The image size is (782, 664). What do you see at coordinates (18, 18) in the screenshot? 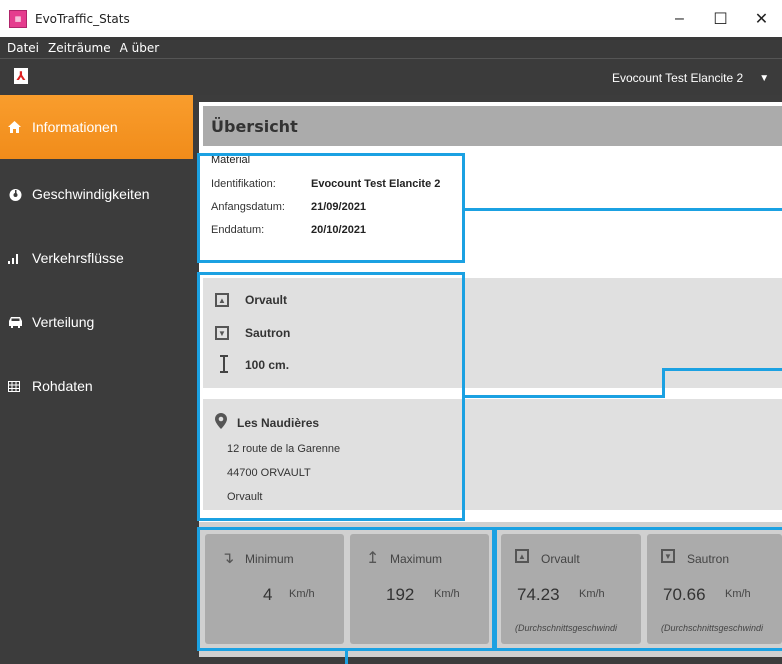
I see `app-icon: ▦` at bounding box center [18, 18].